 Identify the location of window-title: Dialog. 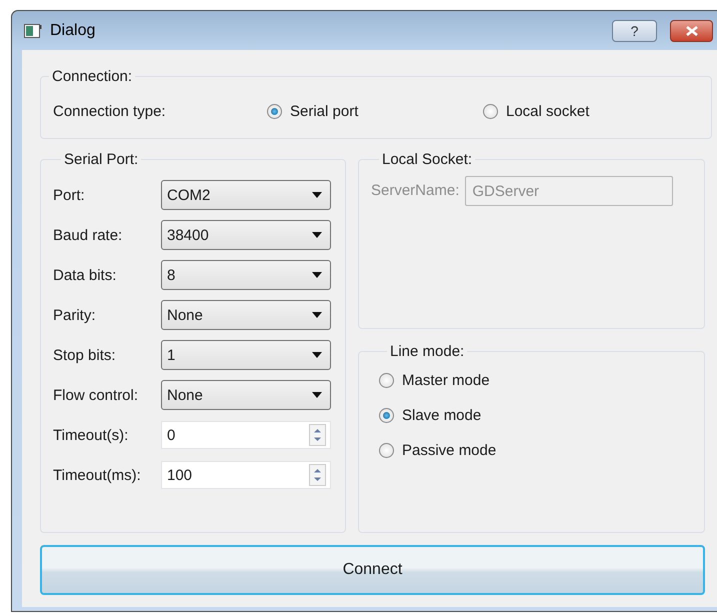
(73, 31).